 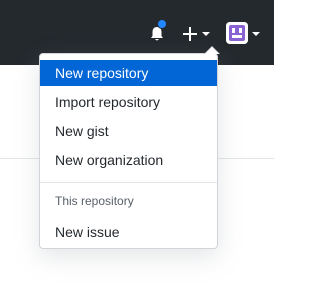 I want to click on menu-item-new-gist: New gist, so click(x=128, y=131).